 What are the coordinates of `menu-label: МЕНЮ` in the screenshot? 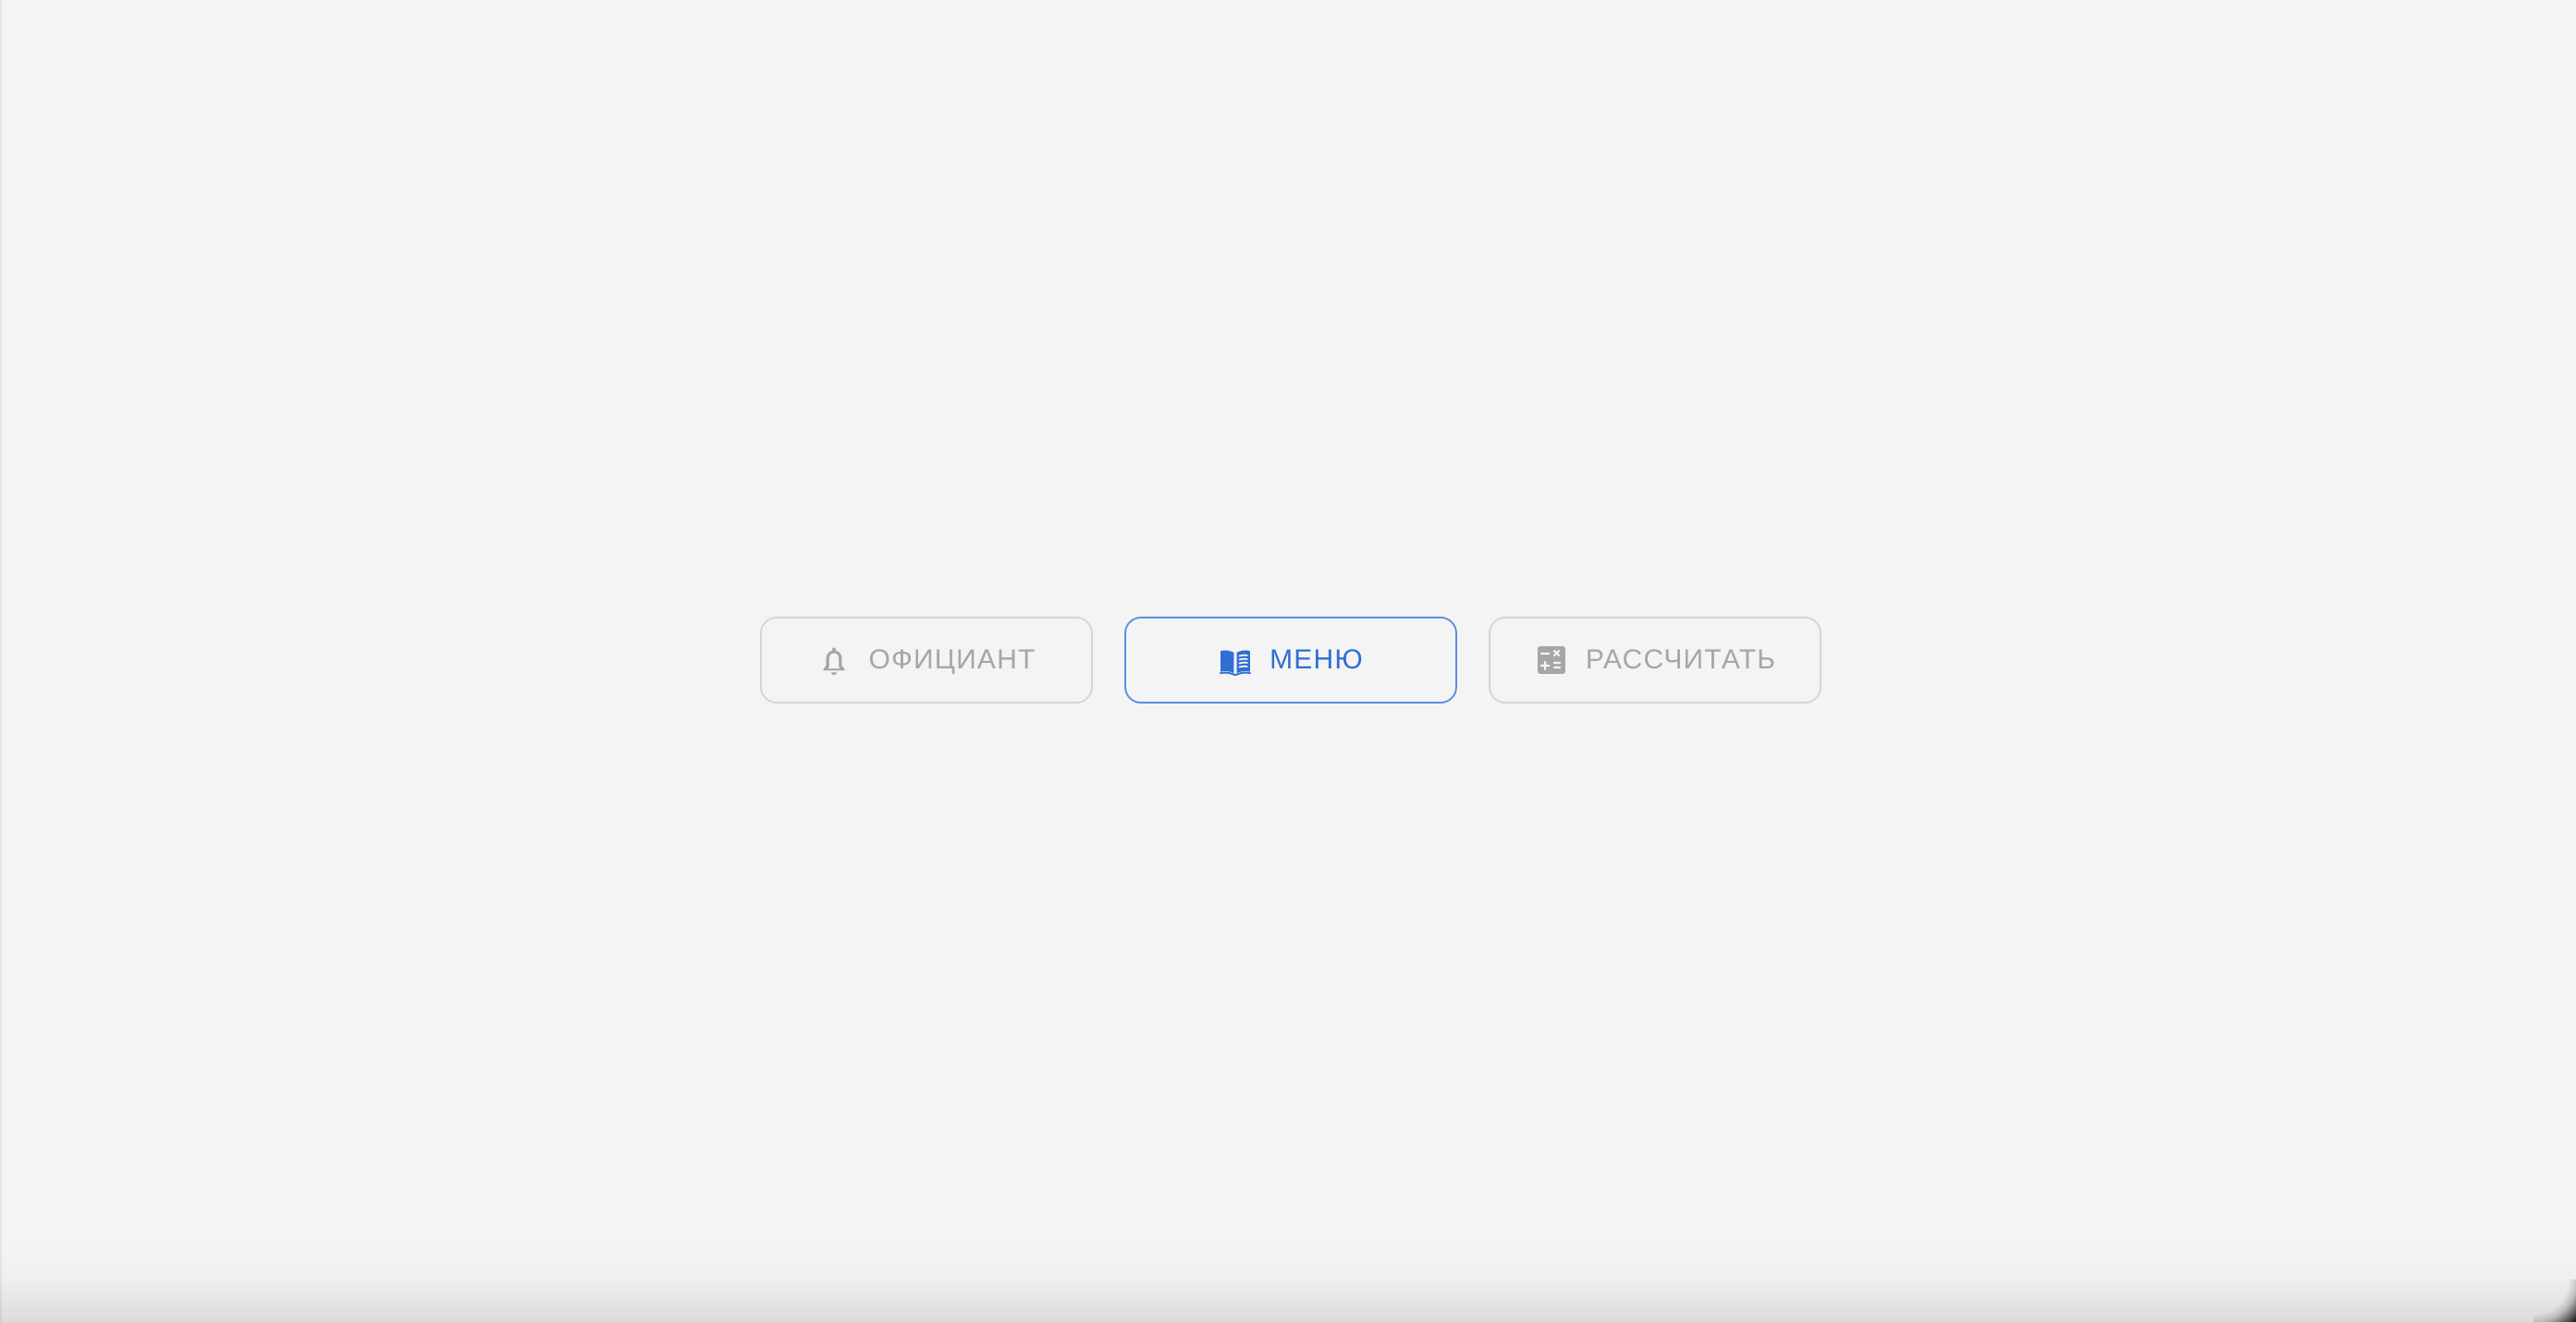 It's located at (1317, 659).